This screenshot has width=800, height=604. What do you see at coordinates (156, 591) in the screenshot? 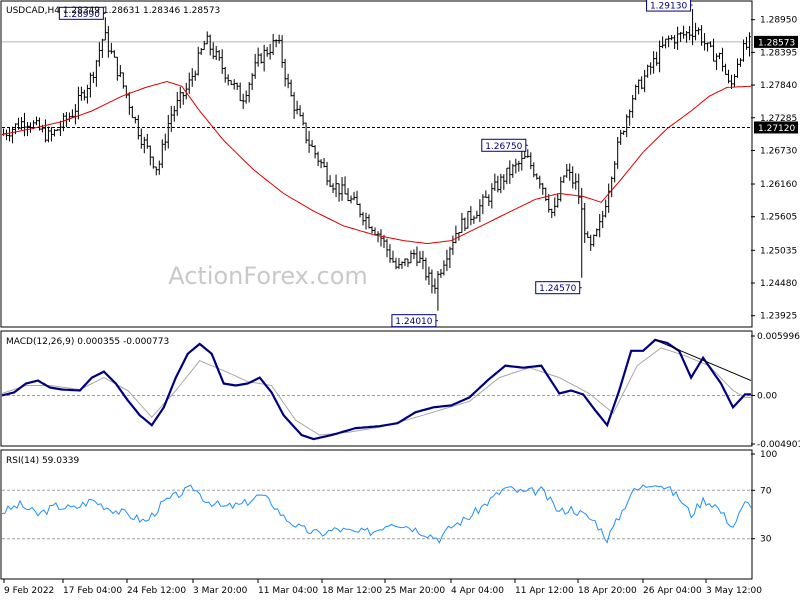
I see `time-axis-tick-label: 24 Feb 12:00` at bounding box center [156, 591].